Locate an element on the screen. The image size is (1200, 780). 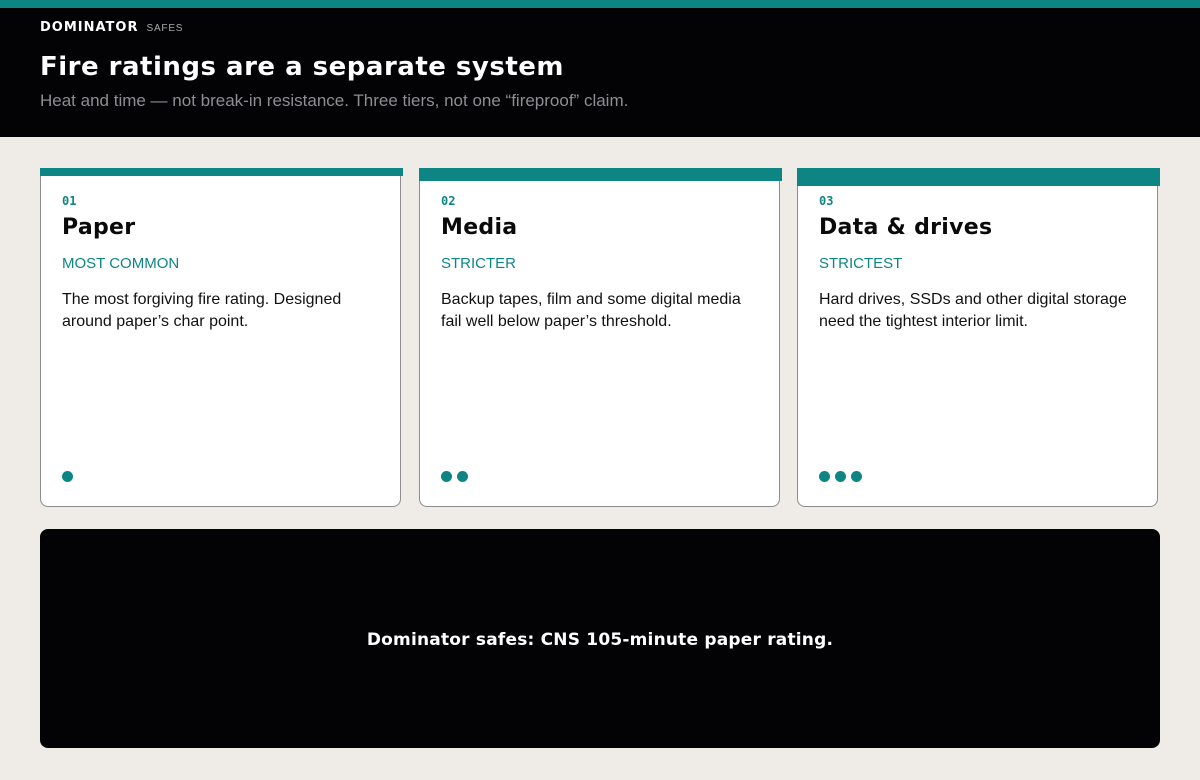
top-accent-bar is located at coordinates (600, 4).